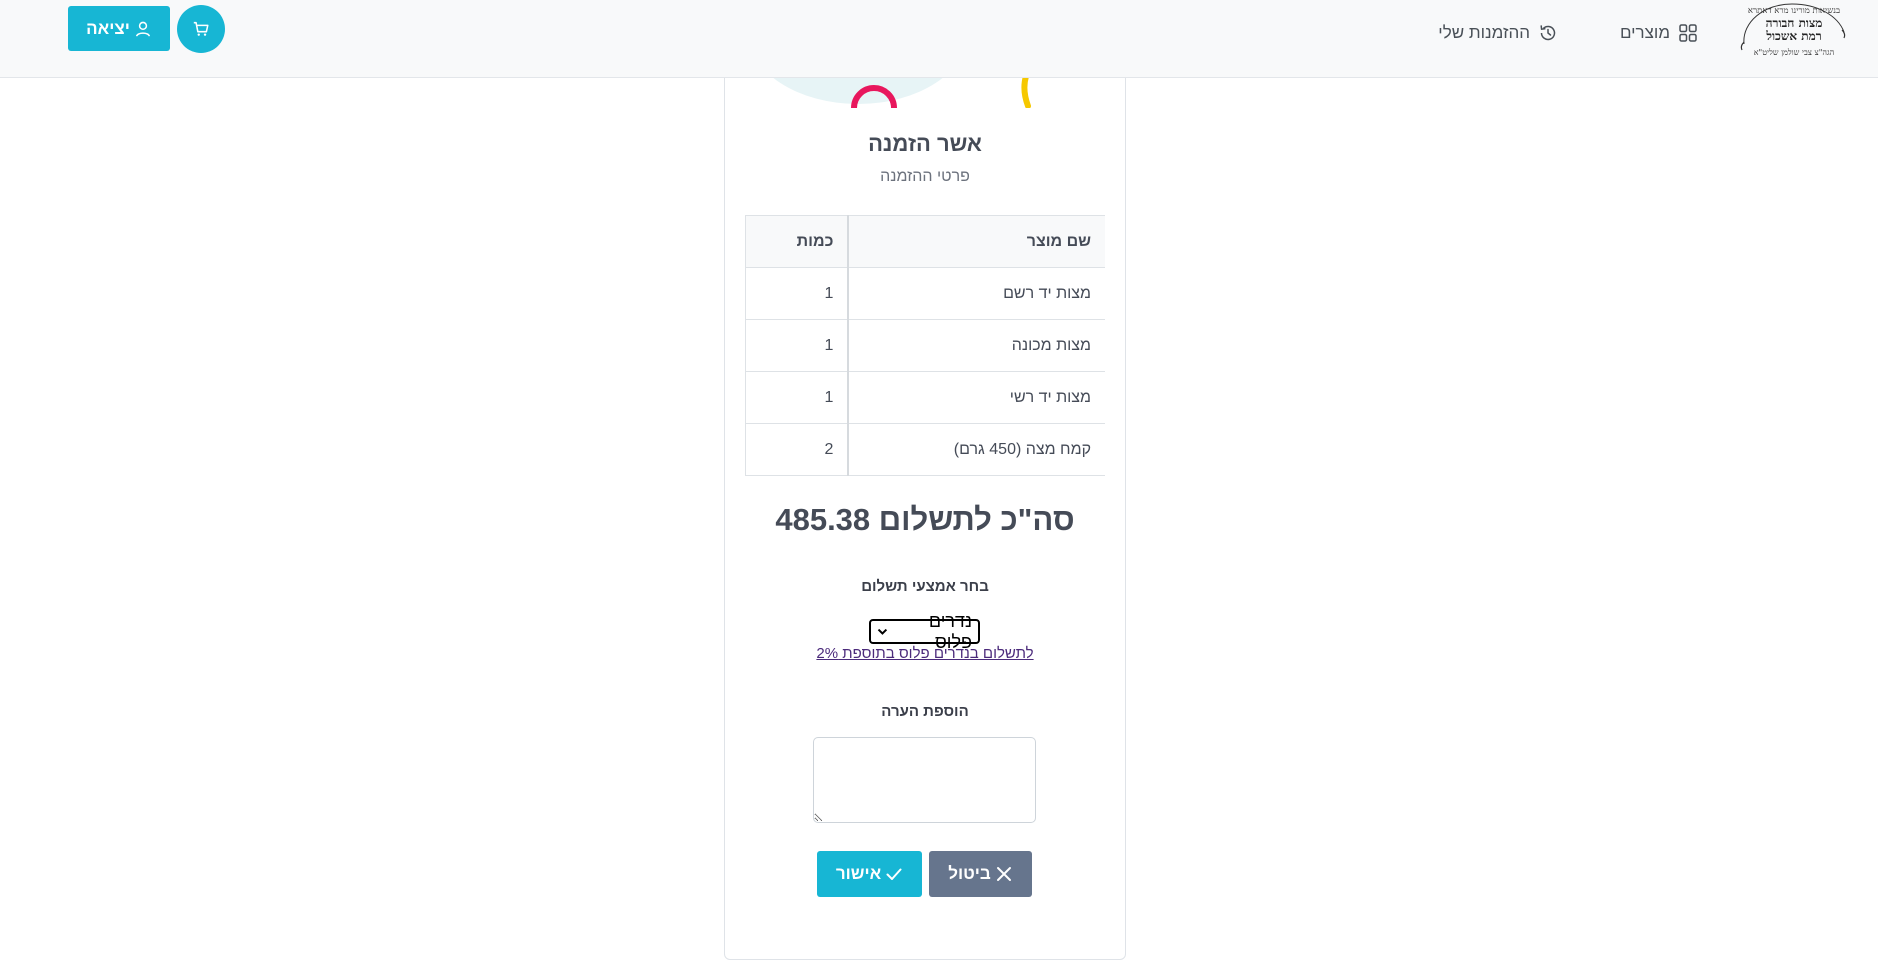 The width and height of the screenshot is (1878, 960). Describe the element at coordinates (976, 241) in the screenshot. I see `header-product-name: שם מוצר` at that location.